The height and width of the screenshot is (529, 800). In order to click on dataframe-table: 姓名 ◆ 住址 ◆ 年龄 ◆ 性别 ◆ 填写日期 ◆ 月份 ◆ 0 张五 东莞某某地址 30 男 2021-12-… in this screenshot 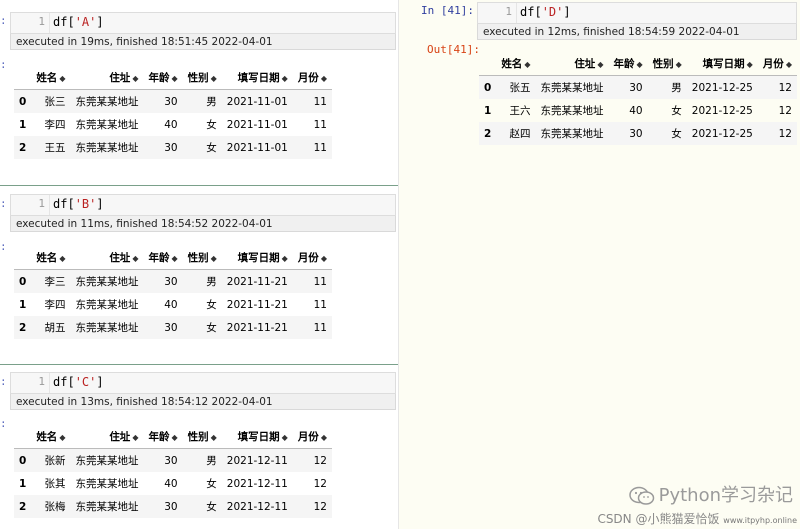, I will do `click(638, 98)`.